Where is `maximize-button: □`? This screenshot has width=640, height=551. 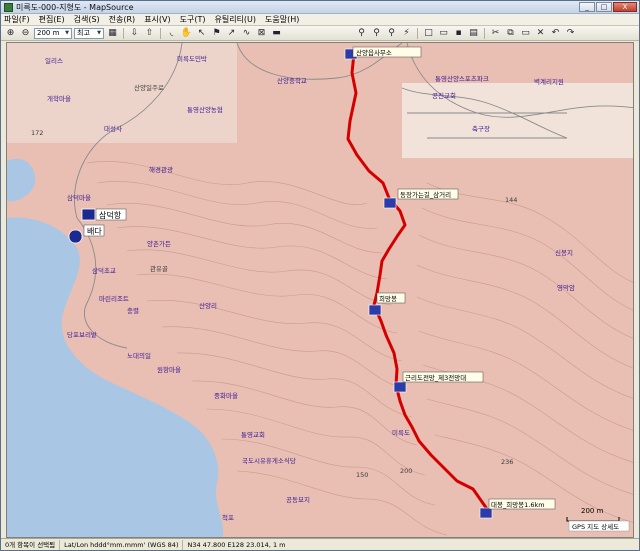 maximize-button: □ is located at coordinates (604, 7).